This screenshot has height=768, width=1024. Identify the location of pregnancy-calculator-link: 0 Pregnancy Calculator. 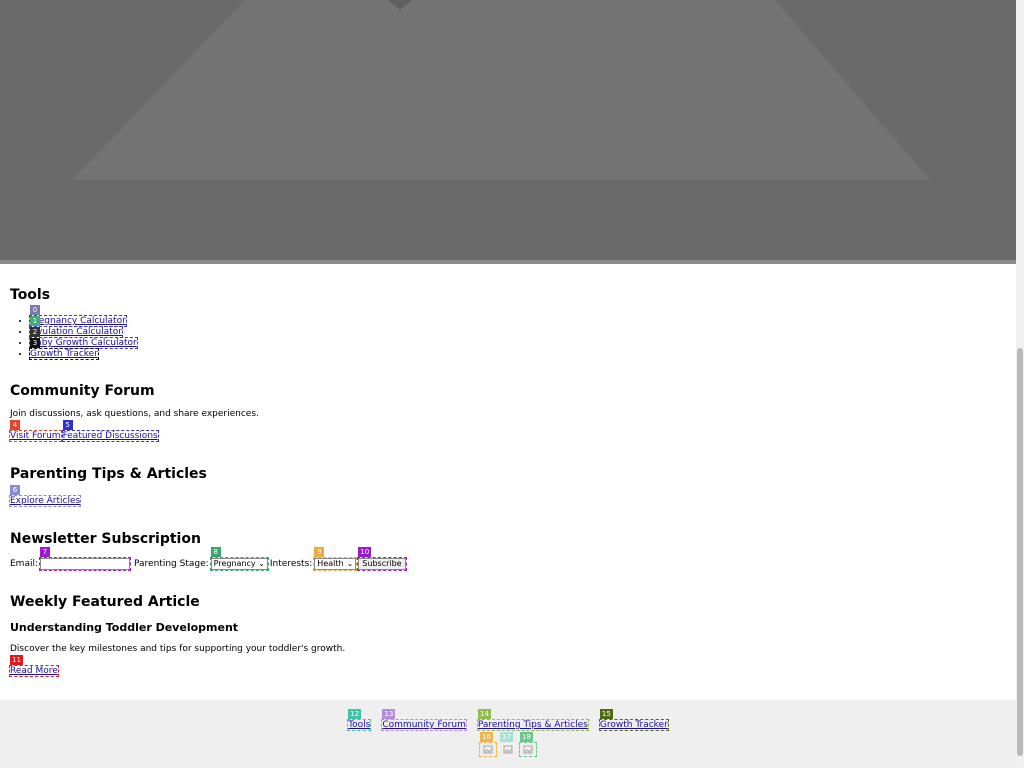
(78, 316).